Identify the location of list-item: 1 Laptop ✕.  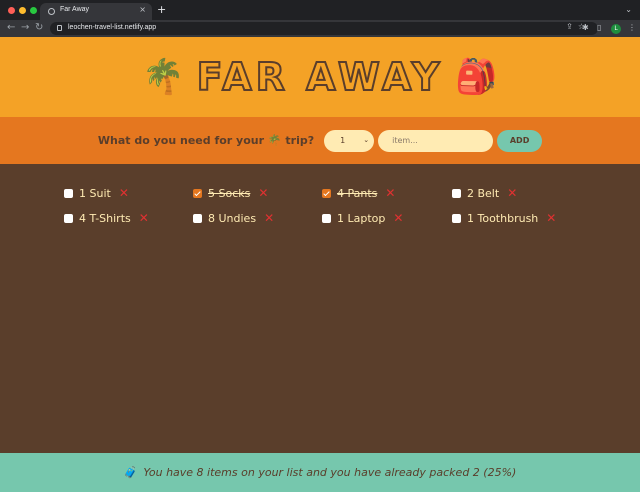
(362, 218).